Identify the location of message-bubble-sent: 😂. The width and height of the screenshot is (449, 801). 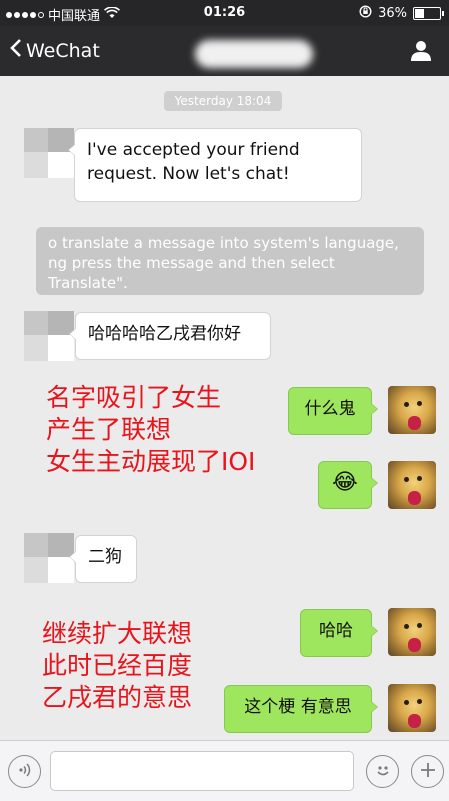
(348, 485).